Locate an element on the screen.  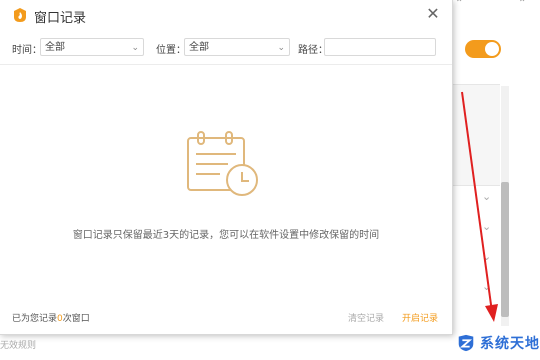
enable-records-button: 开启记录 is located at coordinates (420, 317).